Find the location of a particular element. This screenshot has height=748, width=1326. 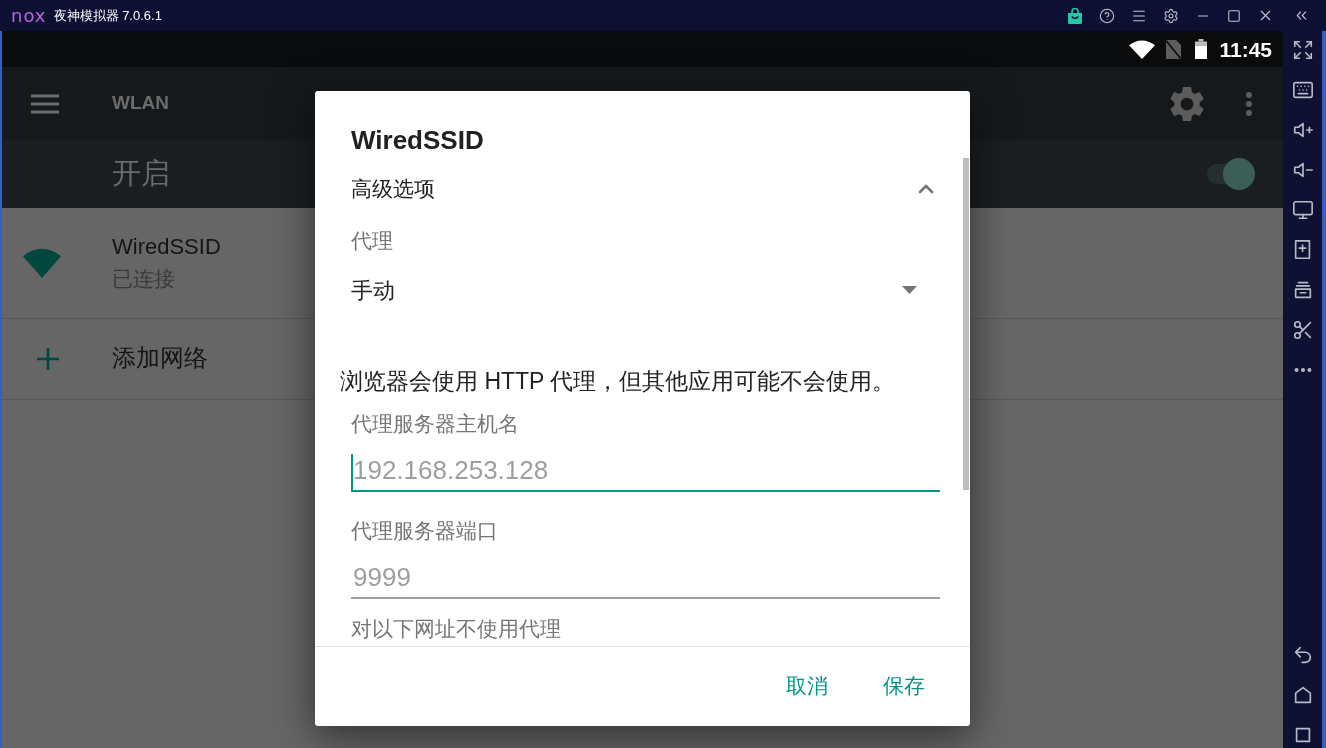

field-label: 对以下网址不使用代理 is located at coordinates (456, 629).